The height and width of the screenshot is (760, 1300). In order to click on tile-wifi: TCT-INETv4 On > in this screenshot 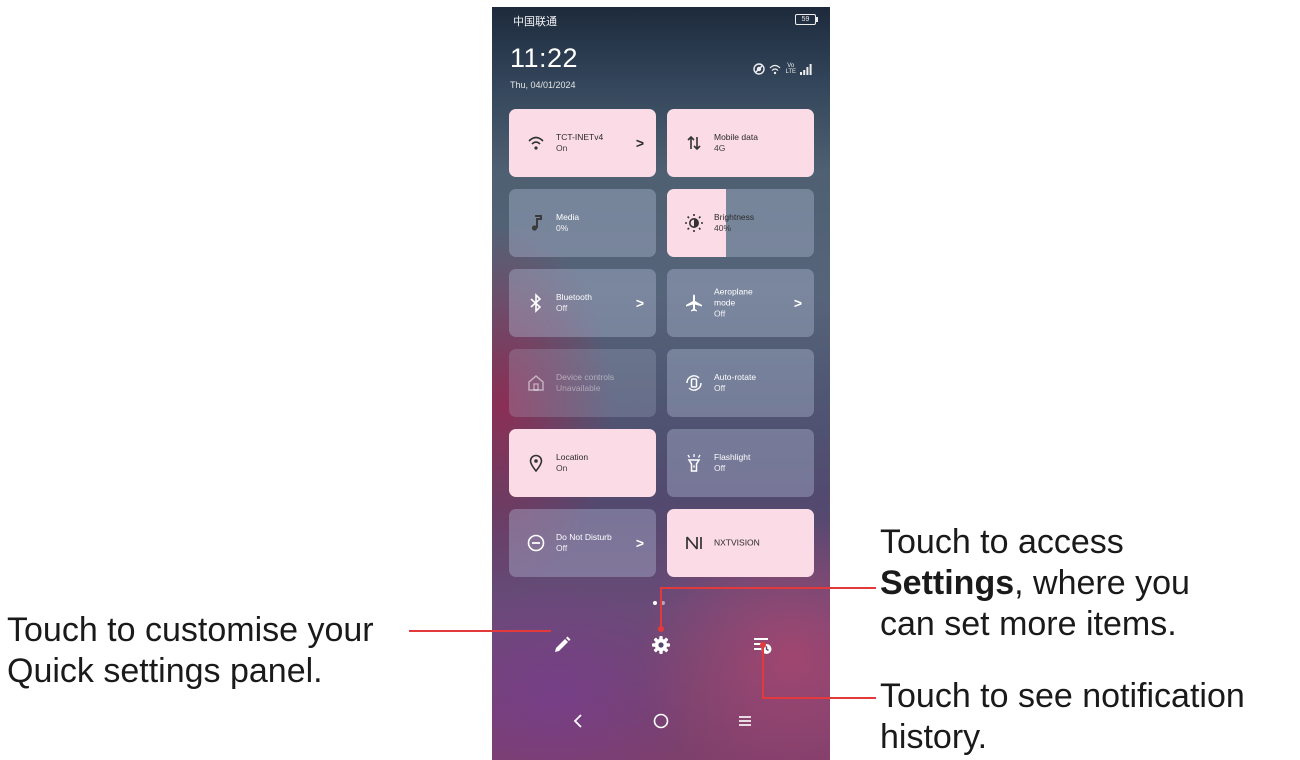, I will do `click(582, 143)`.